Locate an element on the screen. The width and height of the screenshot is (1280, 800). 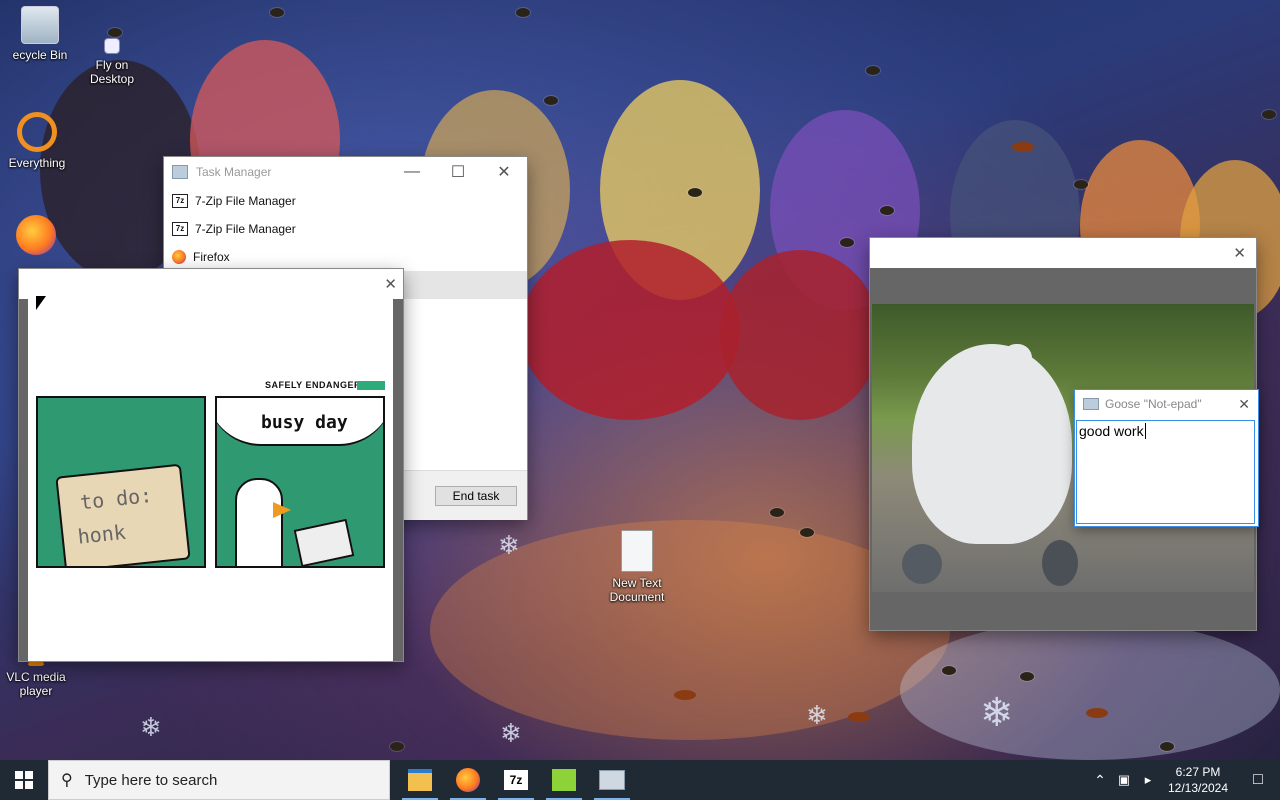
meme-window-right-border is located at coordinates (398, 480).